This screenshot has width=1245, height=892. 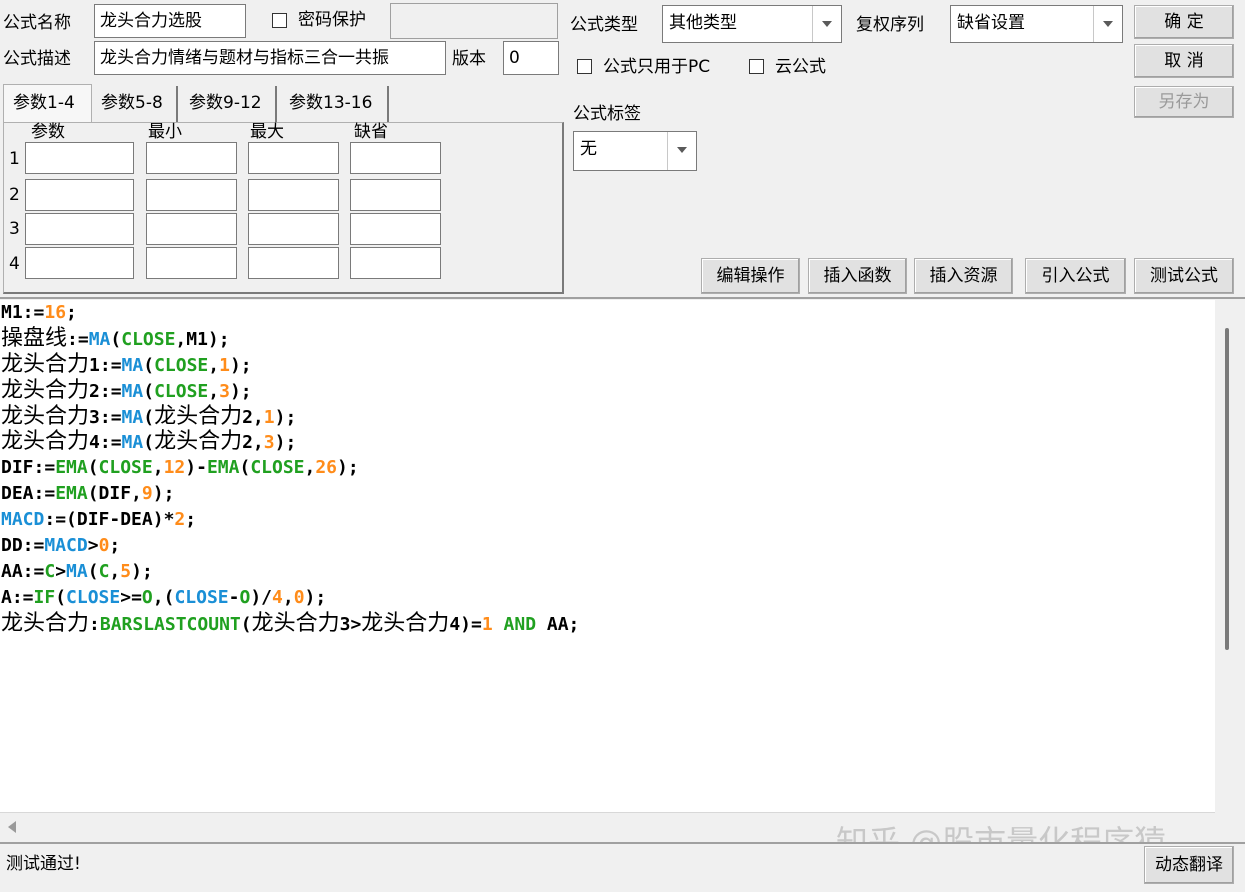 What do you see at coordinates (61, 571) in the screenshot?
I see `code-token: >` at bounding box center [61, 571].